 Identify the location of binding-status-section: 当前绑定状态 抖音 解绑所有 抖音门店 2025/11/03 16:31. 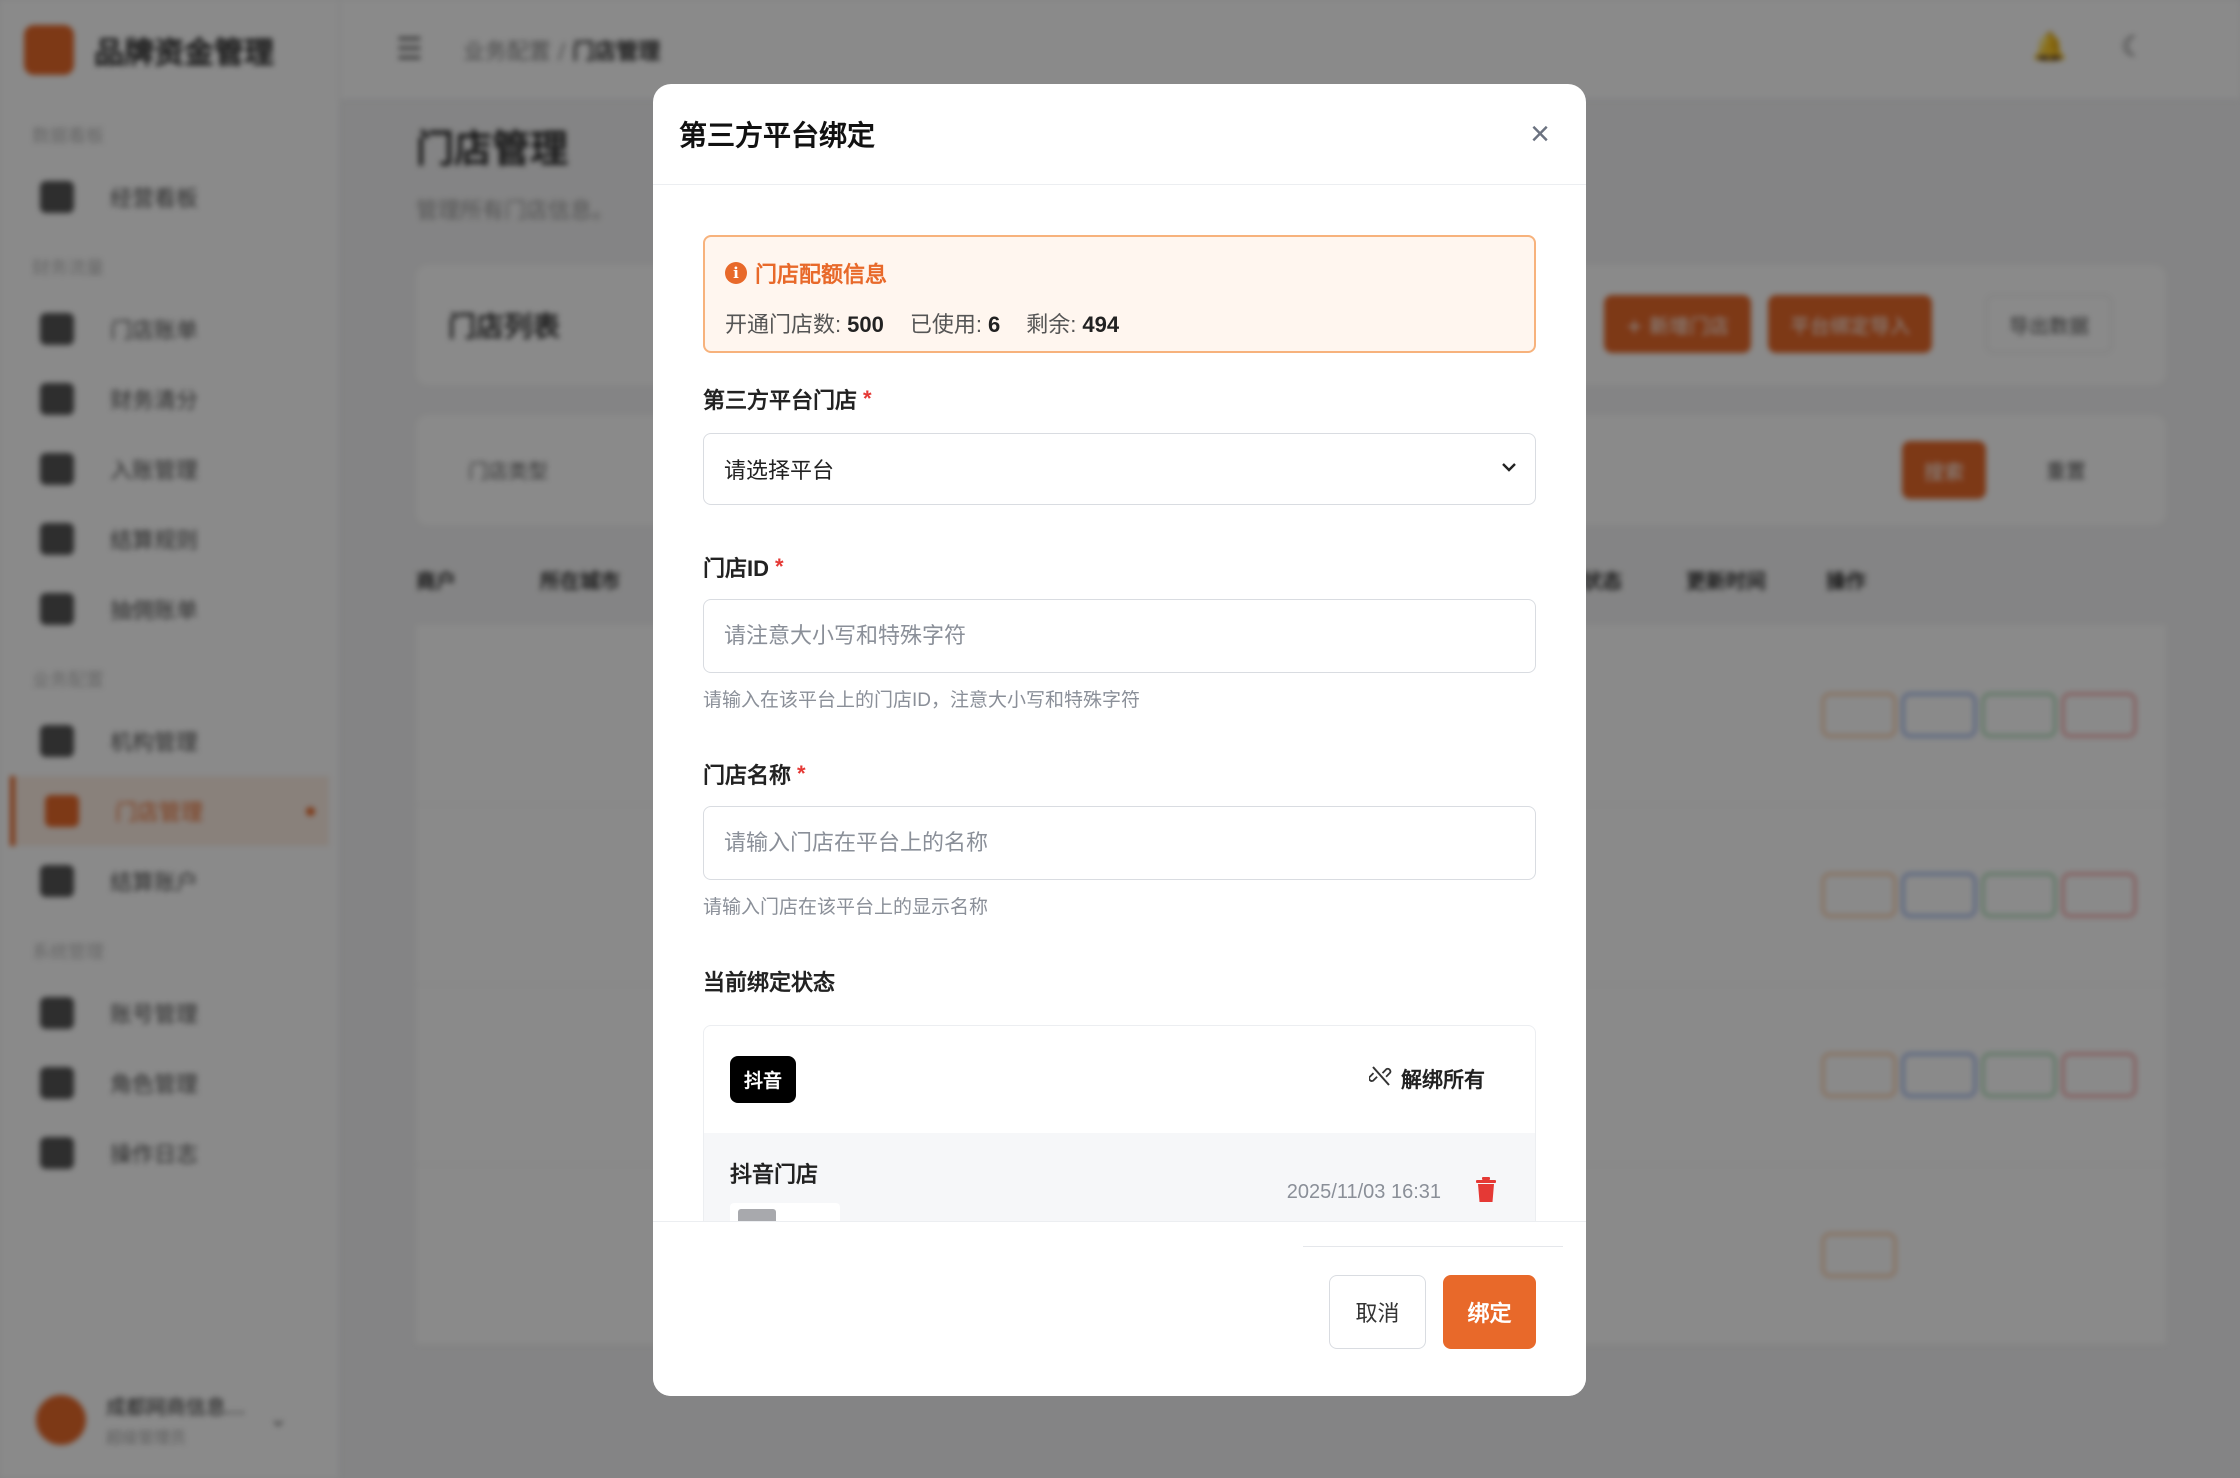
(1119, 1115).